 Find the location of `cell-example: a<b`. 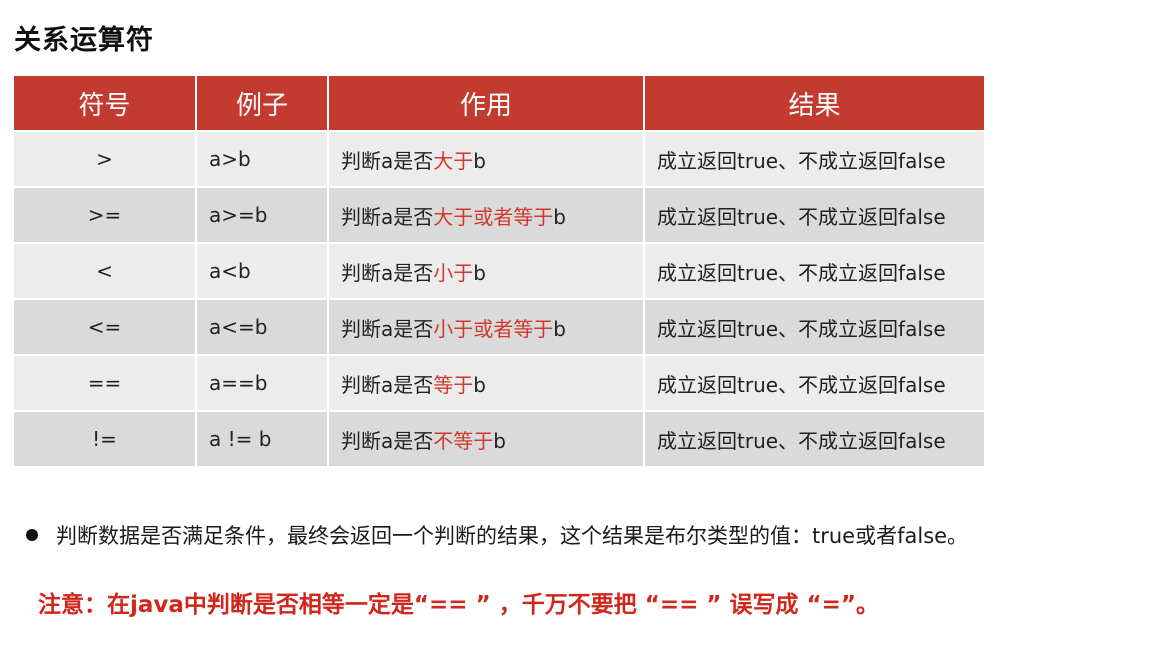

cell-example: a<b is located at coordinates (262, 270).